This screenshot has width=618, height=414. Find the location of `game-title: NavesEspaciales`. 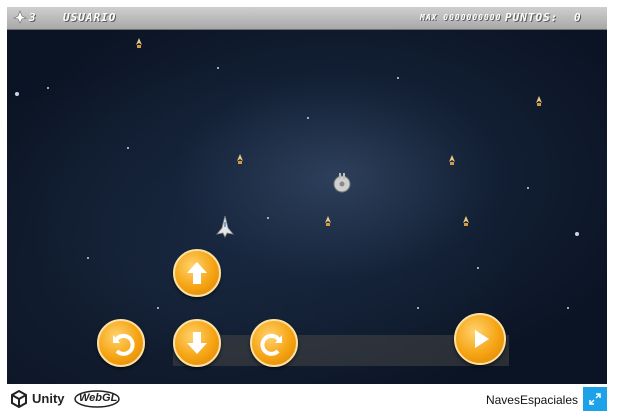

game-title: NavesEspaciales is located at coordinates (531, 400).